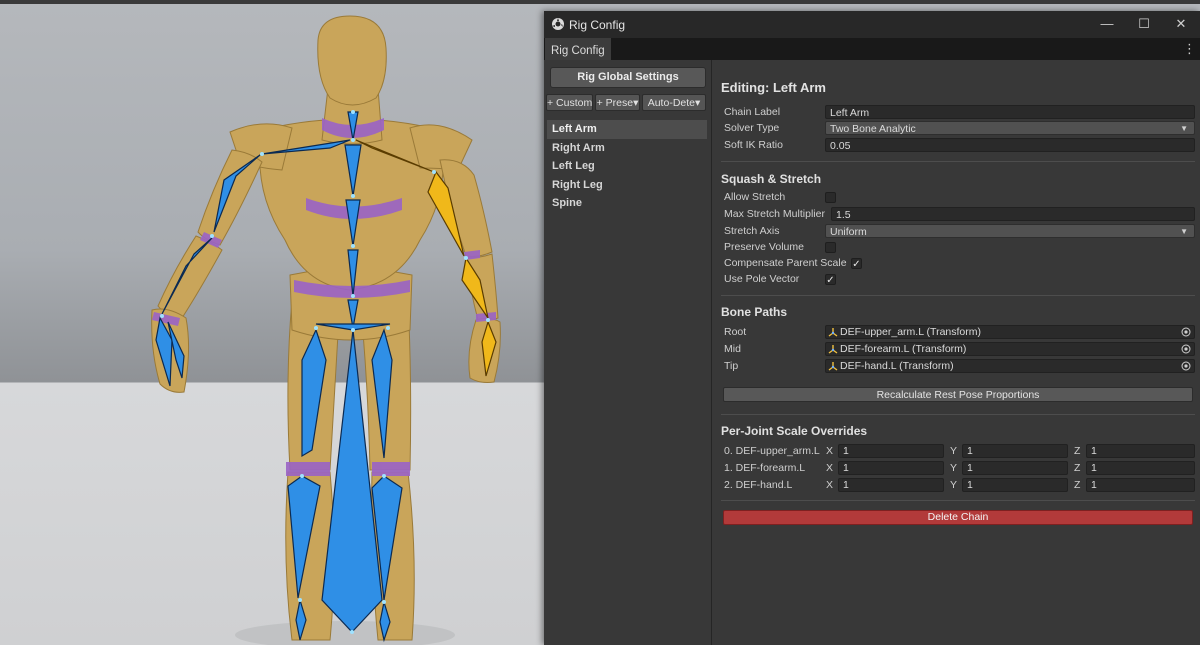  I want to click on stretch-axis-label: Stretch Axis, so click(752, 231).